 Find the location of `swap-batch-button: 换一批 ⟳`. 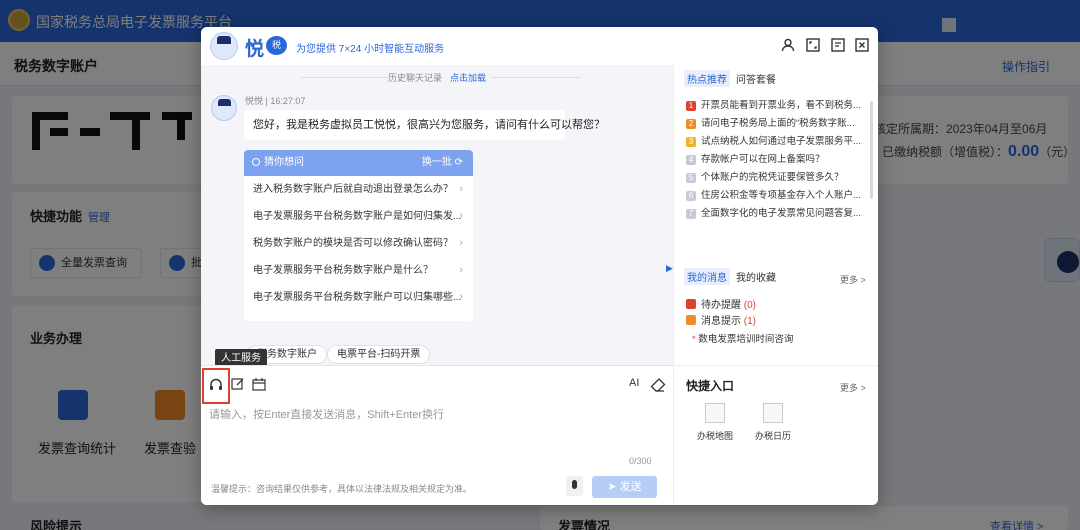

swap-batch-button: 换一批 ⟳ is located at coordinates (442, 163).